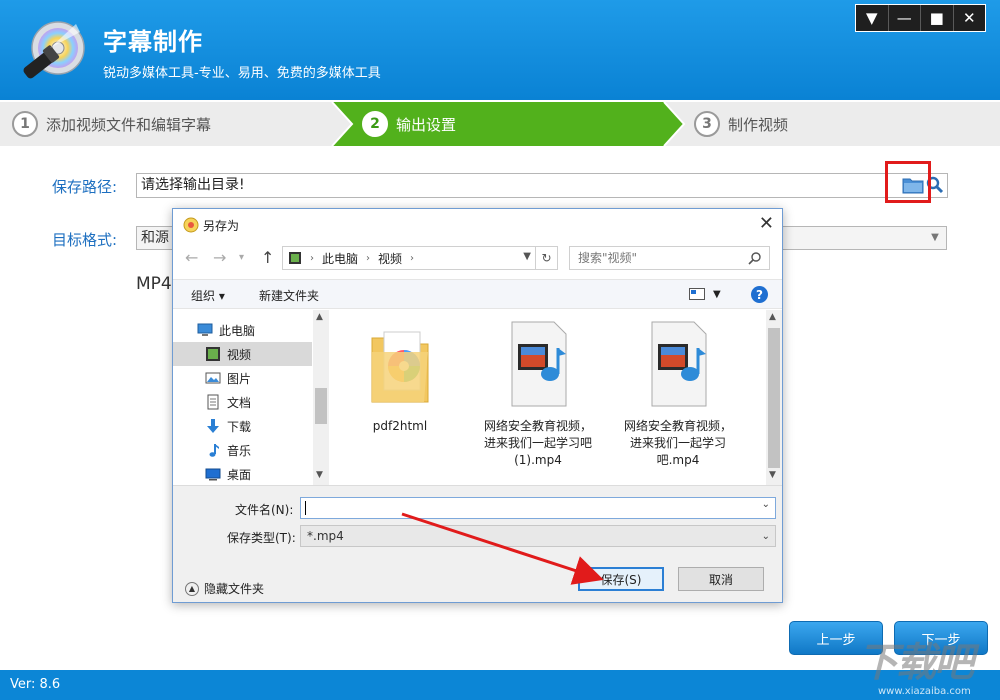 This screenshot has width=1000, height=700. What do you see at coordinates (129, 124) in the screenshot?
I see `step-1-label: 添加视频文件和编辑字幕` at bounding box center [129, 124].